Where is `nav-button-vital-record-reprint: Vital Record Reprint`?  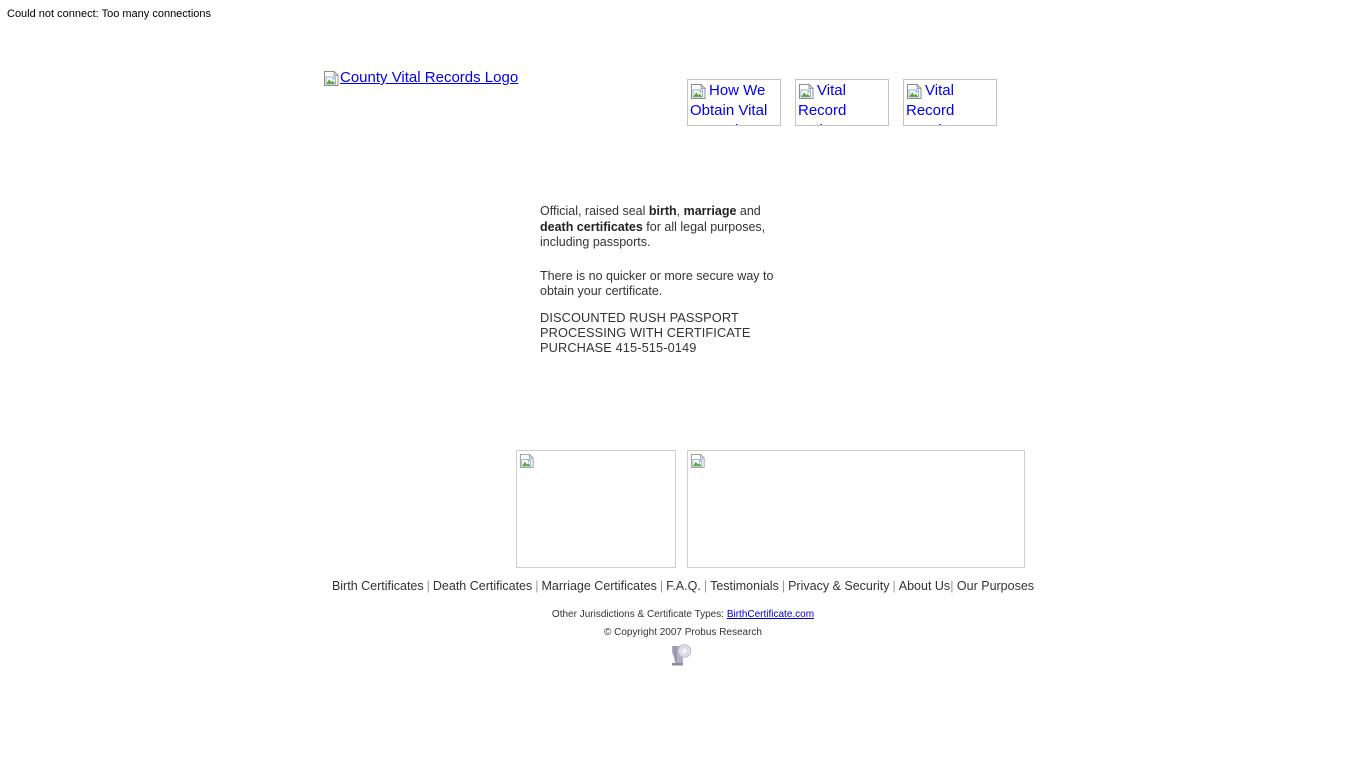 nav-button-vital-record-reprint: Vital Record Reprint is located at coordinates (950, 102).